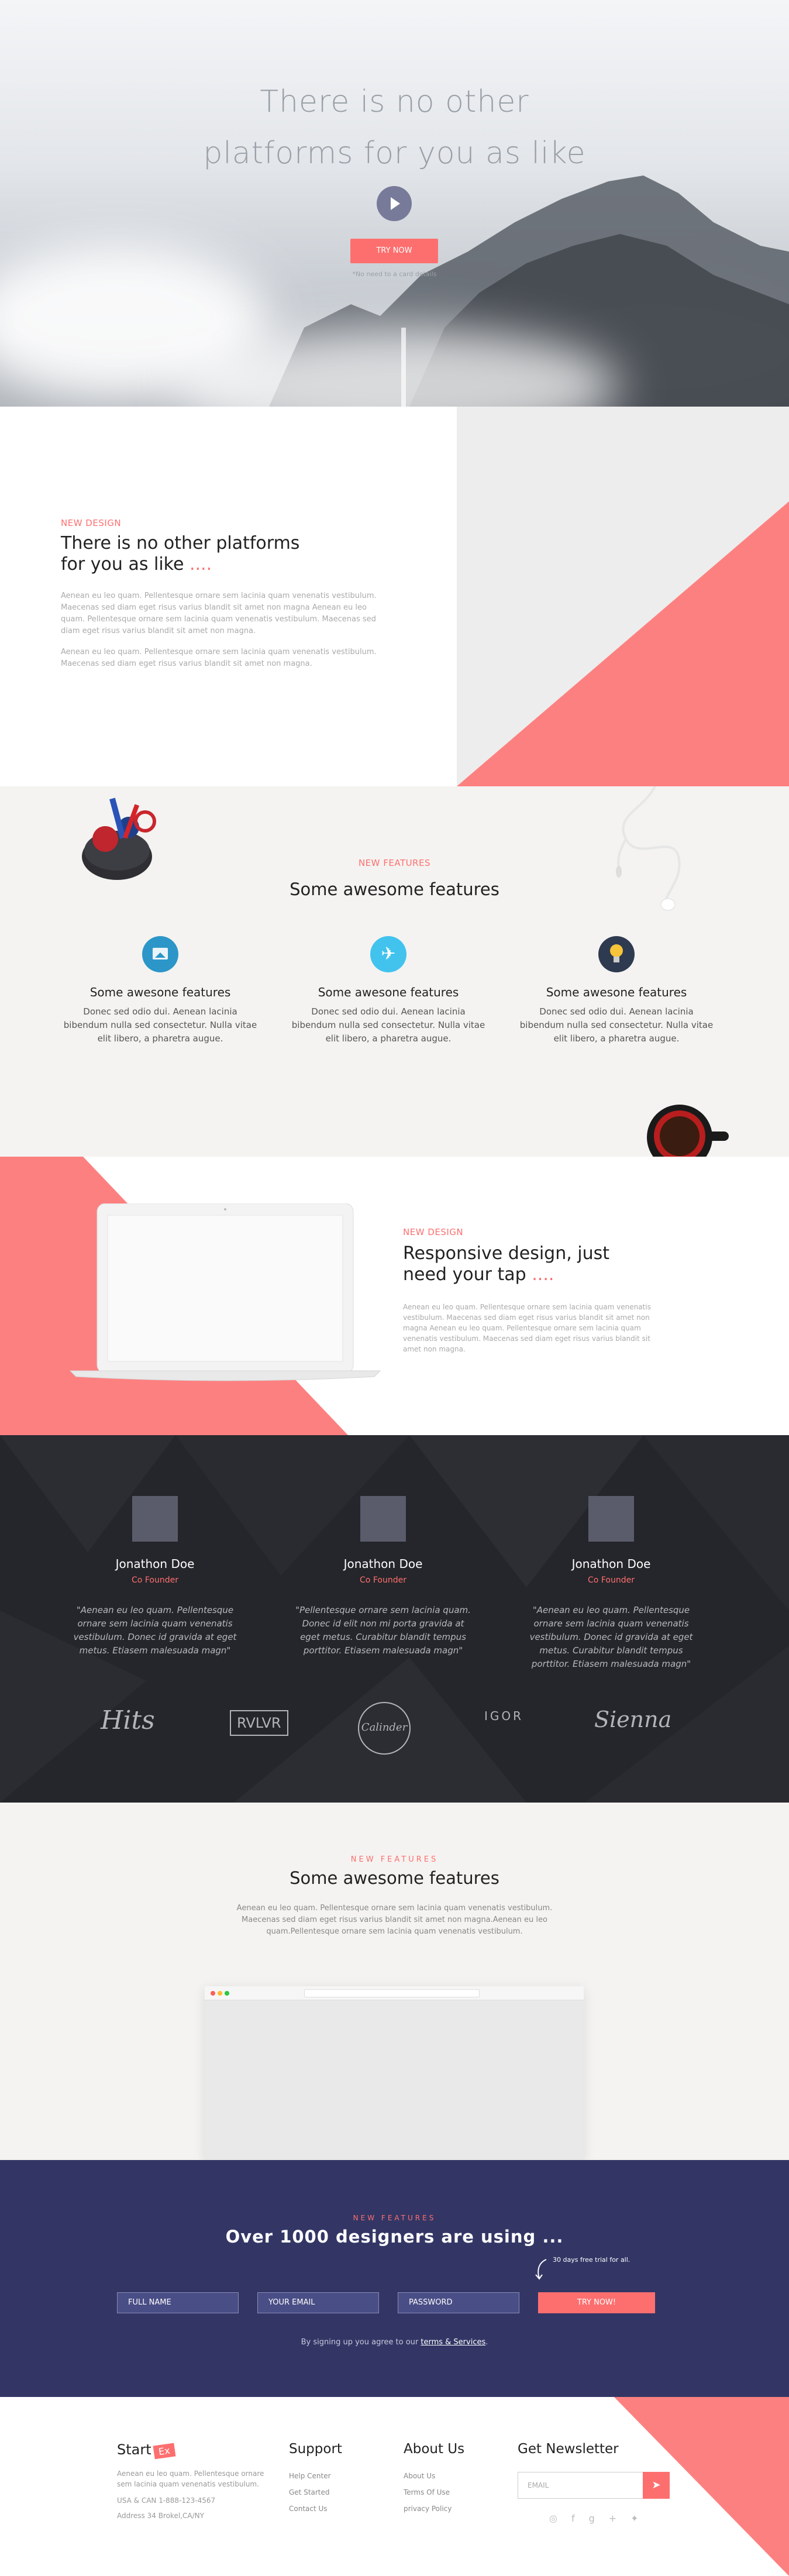 Image resolution: width=789 pixels, height=2576 pixels. Describe the element at coordinates (616, 954) in the screenshot. I see `lightbulb-icon` at that location.